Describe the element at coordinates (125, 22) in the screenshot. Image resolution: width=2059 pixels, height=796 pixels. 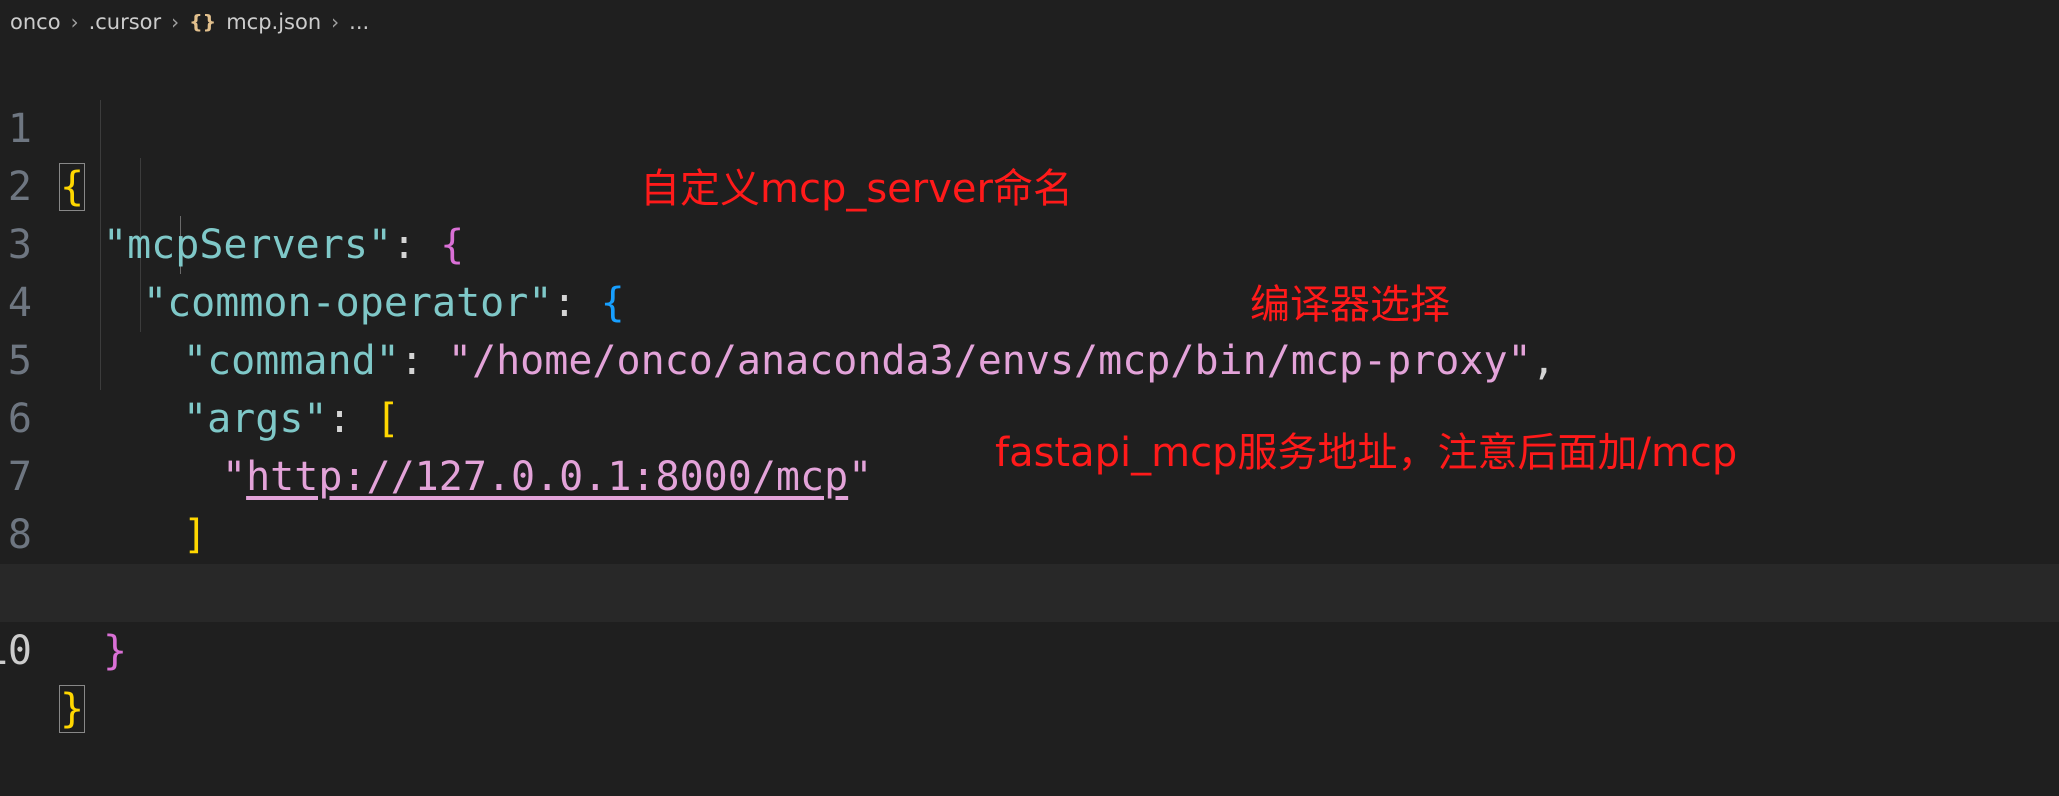
I see `breadcrumb-item-cursor: .cursor` at that location.